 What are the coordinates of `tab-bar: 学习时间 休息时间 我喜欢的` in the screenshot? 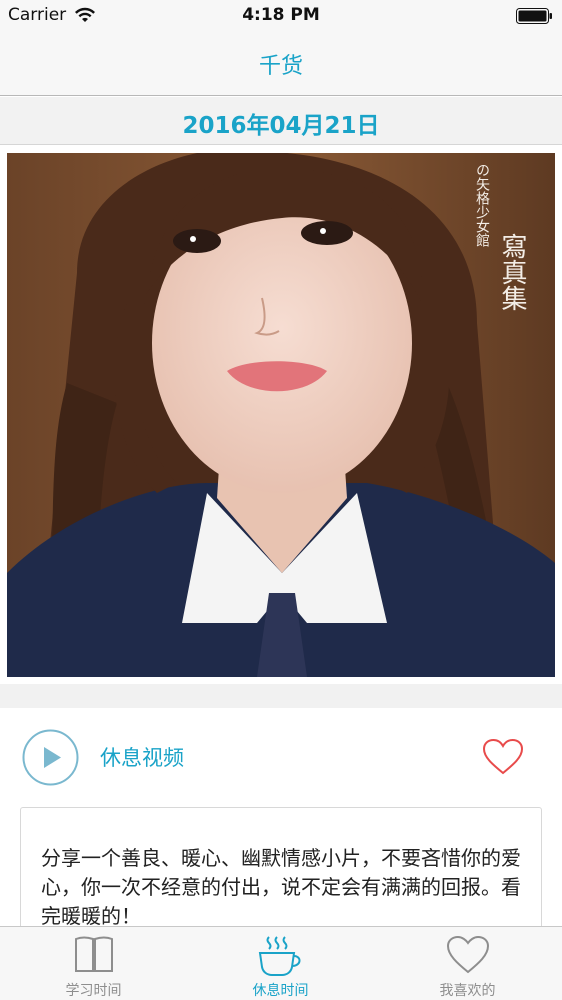 It's located at (281, 963).